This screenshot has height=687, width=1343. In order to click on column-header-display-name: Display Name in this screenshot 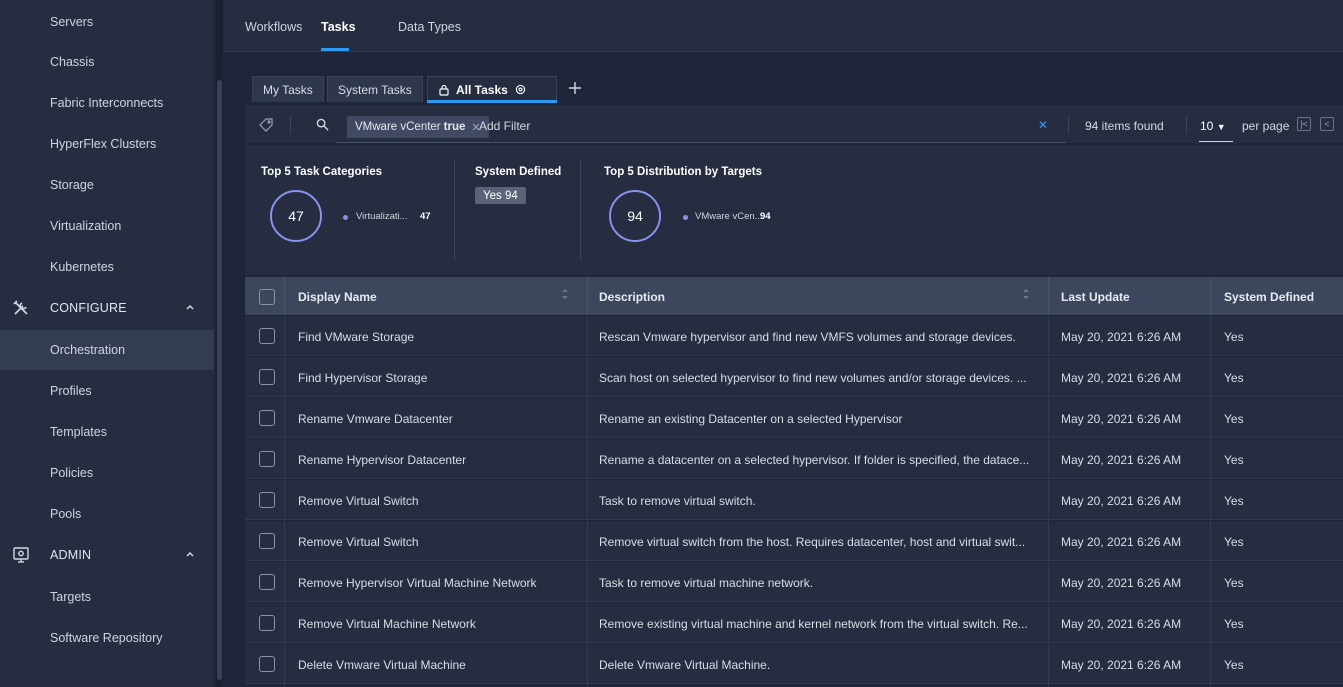, I will do `click(337, 297)`.